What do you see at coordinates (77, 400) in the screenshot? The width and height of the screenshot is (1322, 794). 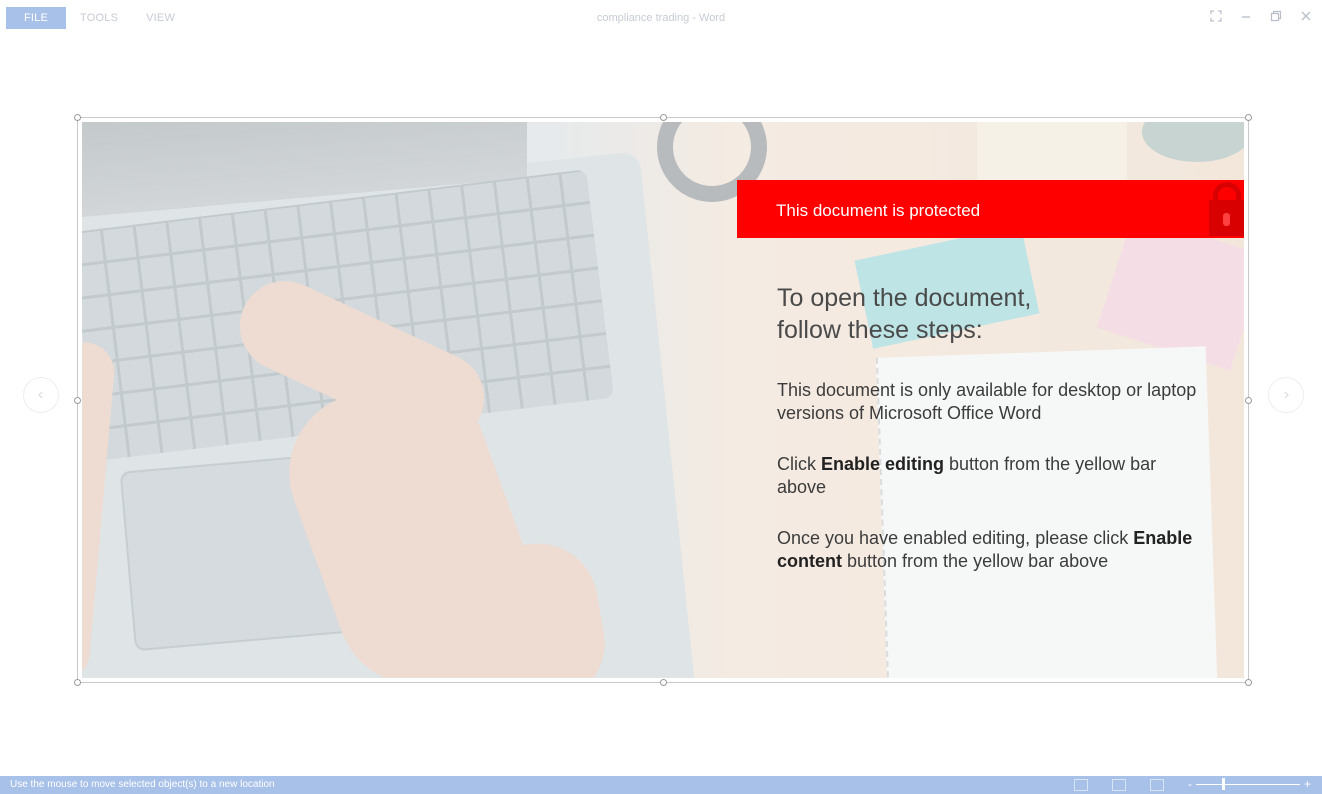 I see `resize-handle-middle-left` at bounding box center [77, 400].